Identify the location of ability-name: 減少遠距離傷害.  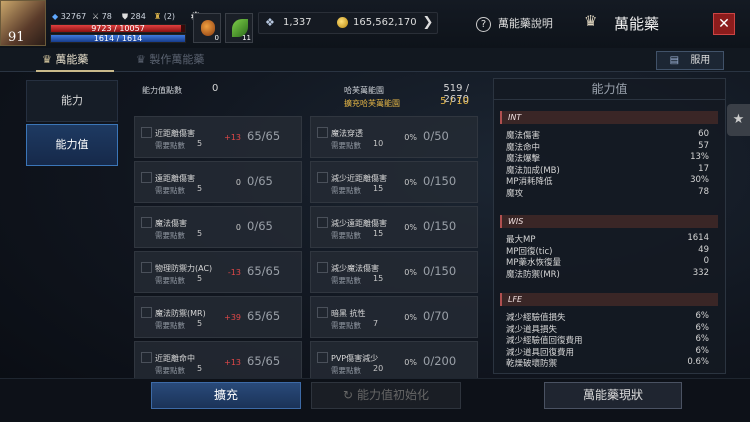
(359, 223).